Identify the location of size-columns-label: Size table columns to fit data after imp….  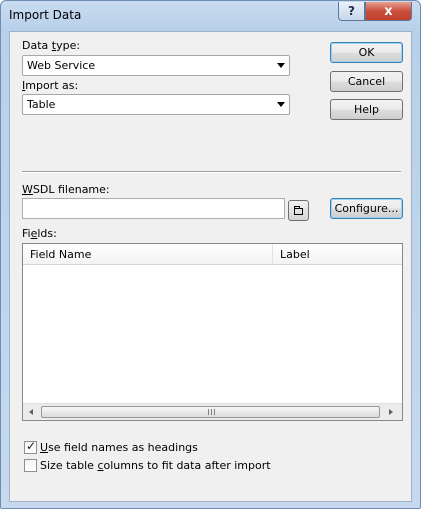
(155, 465).